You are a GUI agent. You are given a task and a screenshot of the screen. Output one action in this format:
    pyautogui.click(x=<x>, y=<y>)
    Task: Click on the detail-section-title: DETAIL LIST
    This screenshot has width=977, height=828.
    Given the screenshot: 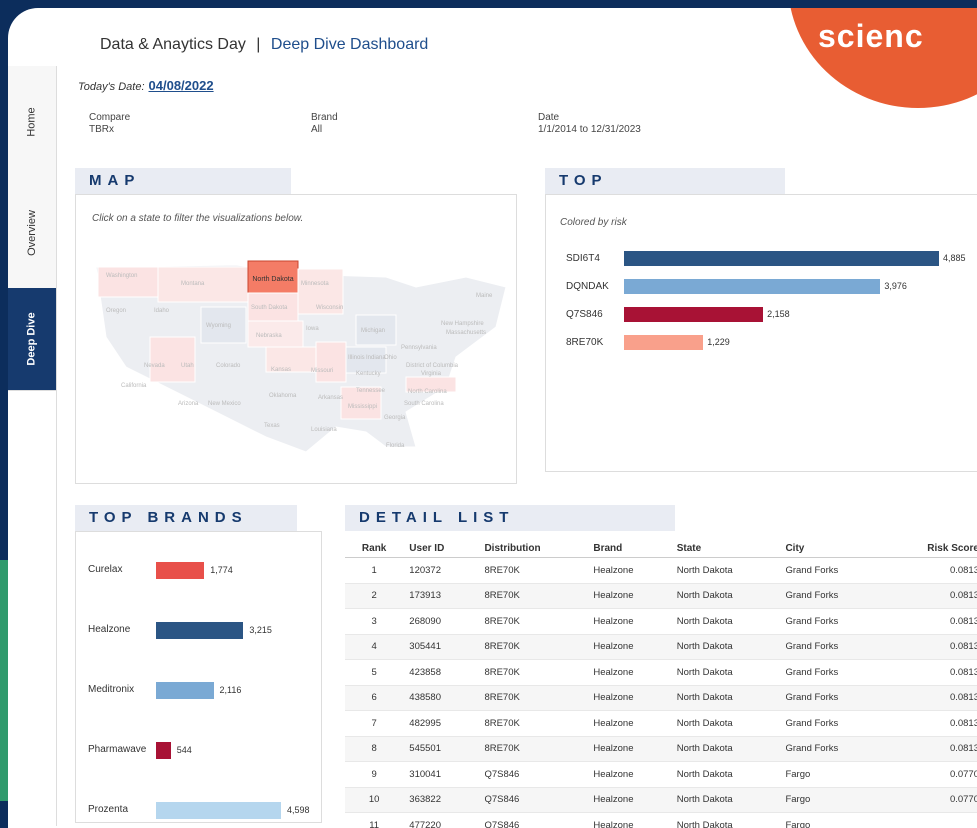 What is the action you would take?
    pyautogui.click(x=510, y=518)
    